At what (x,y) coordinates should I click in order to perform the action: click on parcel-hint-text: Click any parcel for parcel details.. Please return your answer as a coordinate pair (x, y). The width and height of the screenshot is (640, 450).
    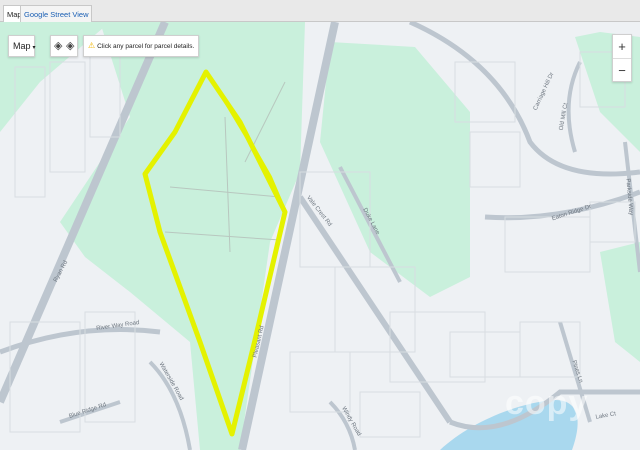
    Looking at the image, I should click on (146, 46).